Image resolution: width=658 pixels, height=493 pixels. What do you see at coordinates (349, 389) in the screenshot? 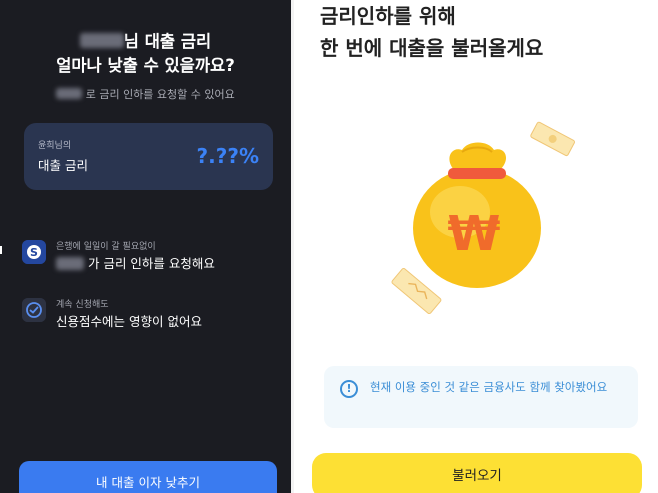
I see `info-icon: !` at bounding box center [349, 389].